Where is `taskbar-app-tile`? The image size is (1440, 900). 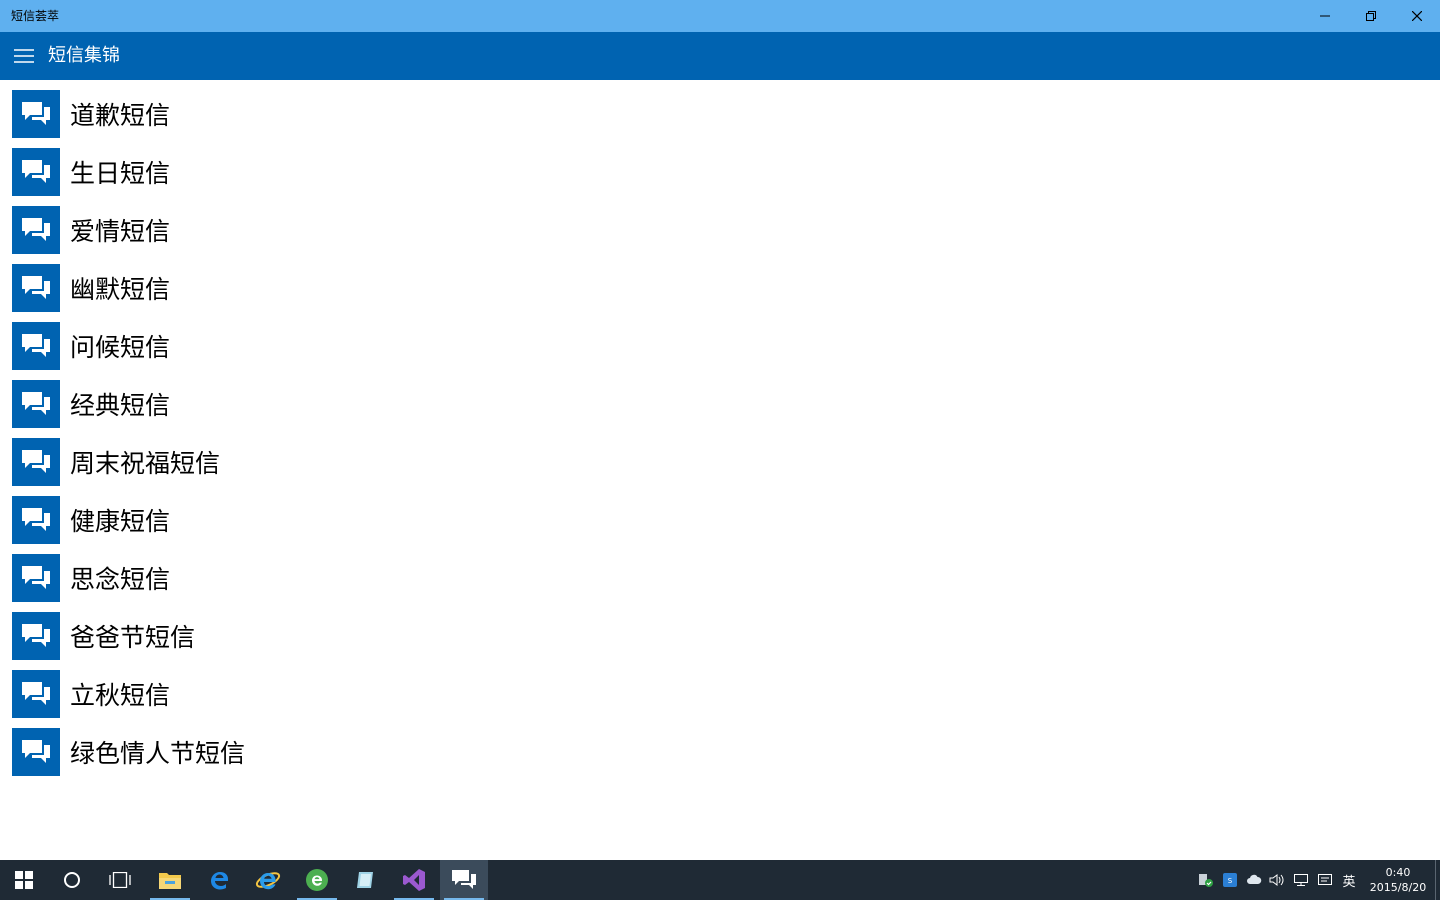 taskbar-app-tile is located at coordinates (366, 880).